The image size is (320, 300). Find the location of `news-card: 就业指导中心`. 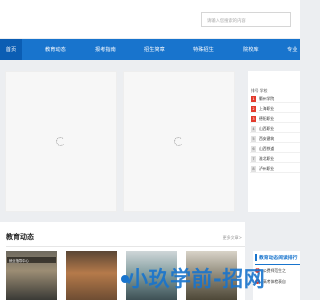

news-card: 就业指导中心 is located at coordinates (31, 275).